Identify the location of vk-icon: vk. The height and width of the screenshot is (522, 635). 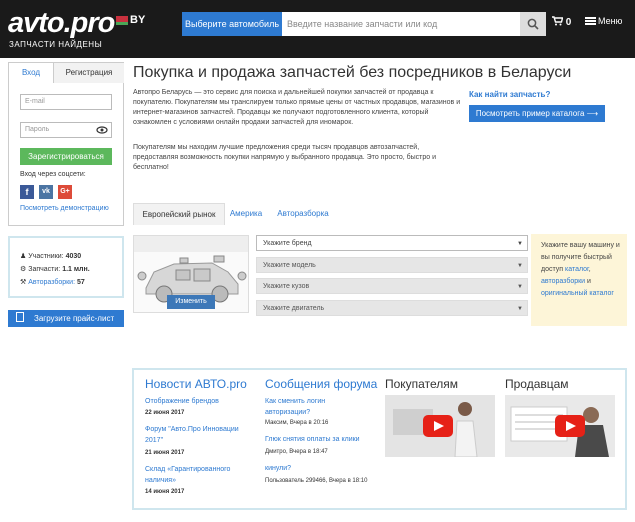
(46, 192).